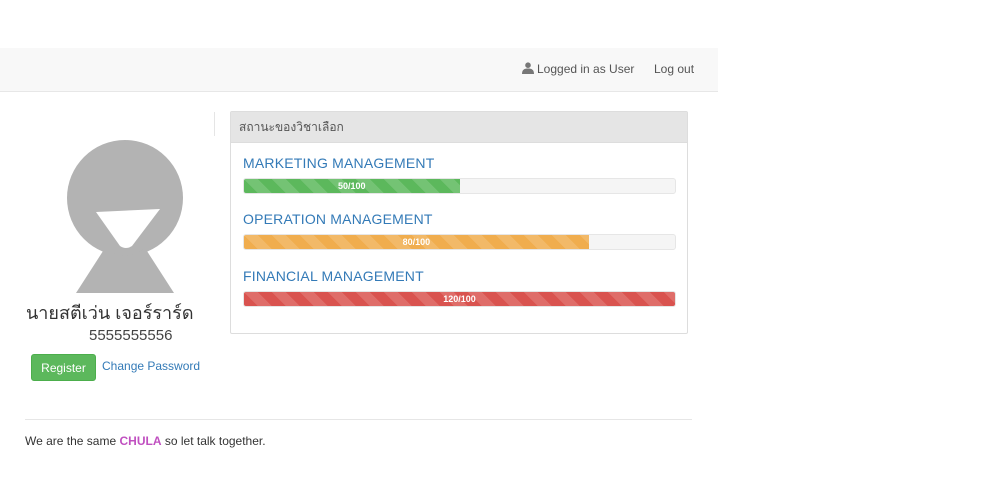 The width and height of the screenshot is (1000, 500). I want to click on logout-link: Log out, so click(674, 69).